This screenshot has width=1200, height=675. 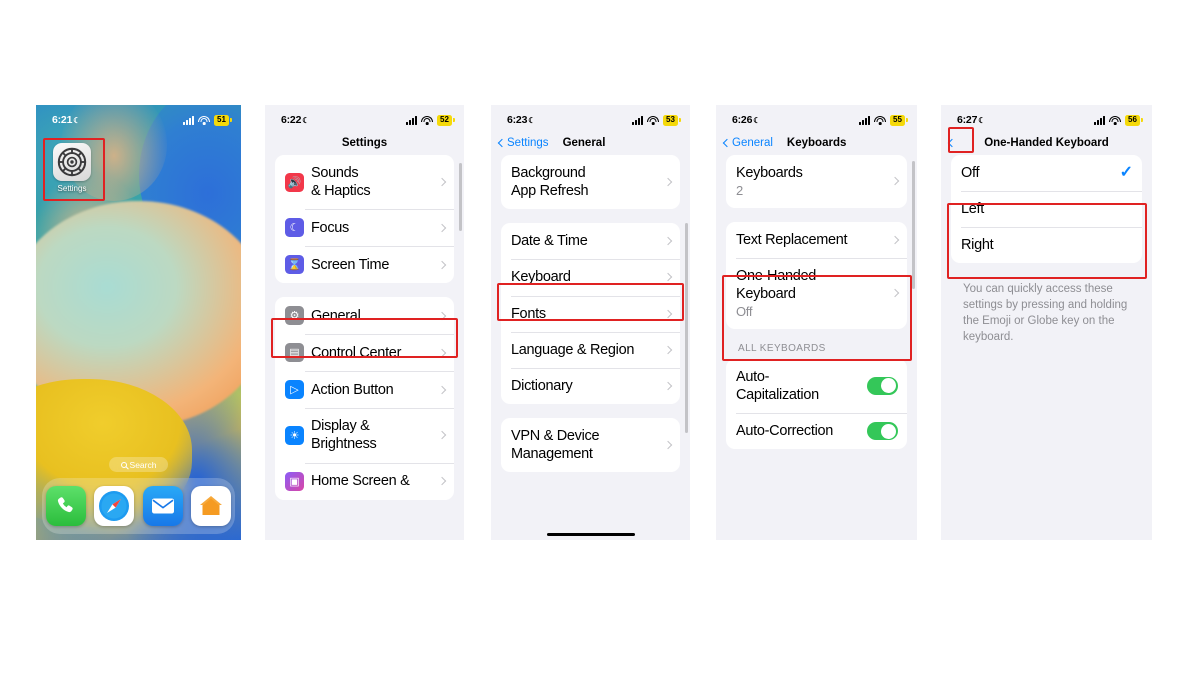 I want to click on list-item-background-app-refresh: Background App Refresh, so click(x=590, y=182).